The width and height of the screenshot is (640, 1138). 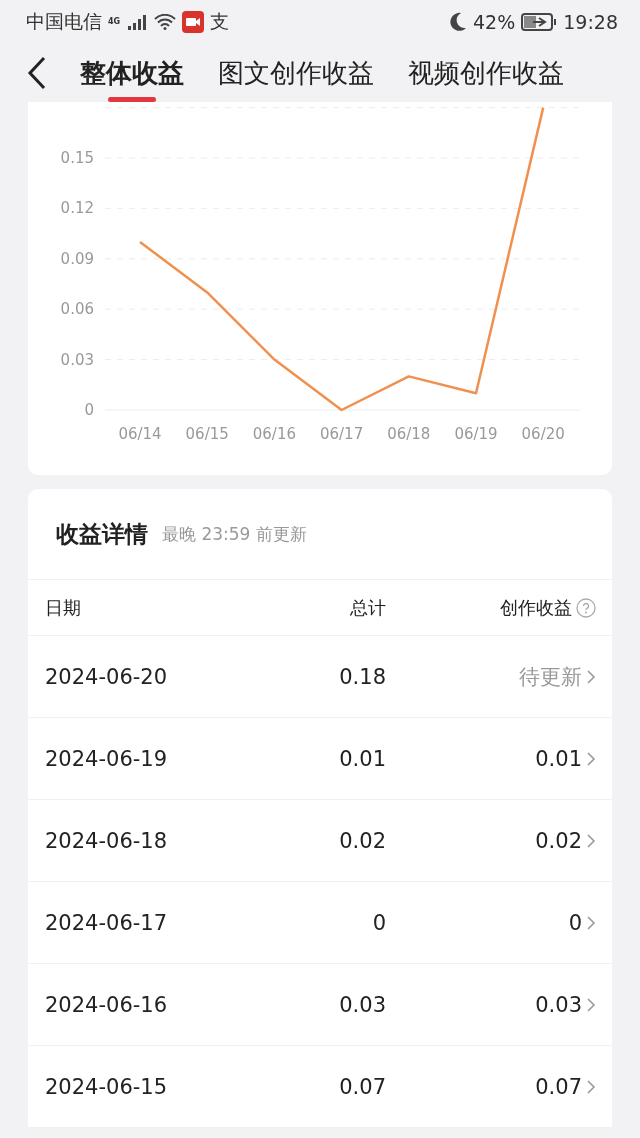 I want to click on x-axis-label: 06/20, so click(x=543, y=434).